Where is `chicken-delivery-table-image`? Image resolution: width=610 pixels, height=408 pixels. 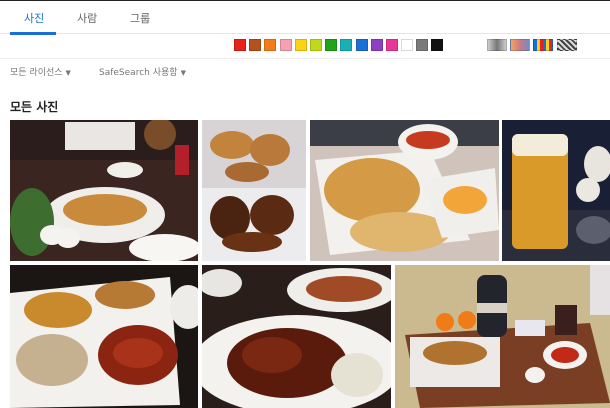
chicken-delivery-table-image is located at coordinates (502, 336).